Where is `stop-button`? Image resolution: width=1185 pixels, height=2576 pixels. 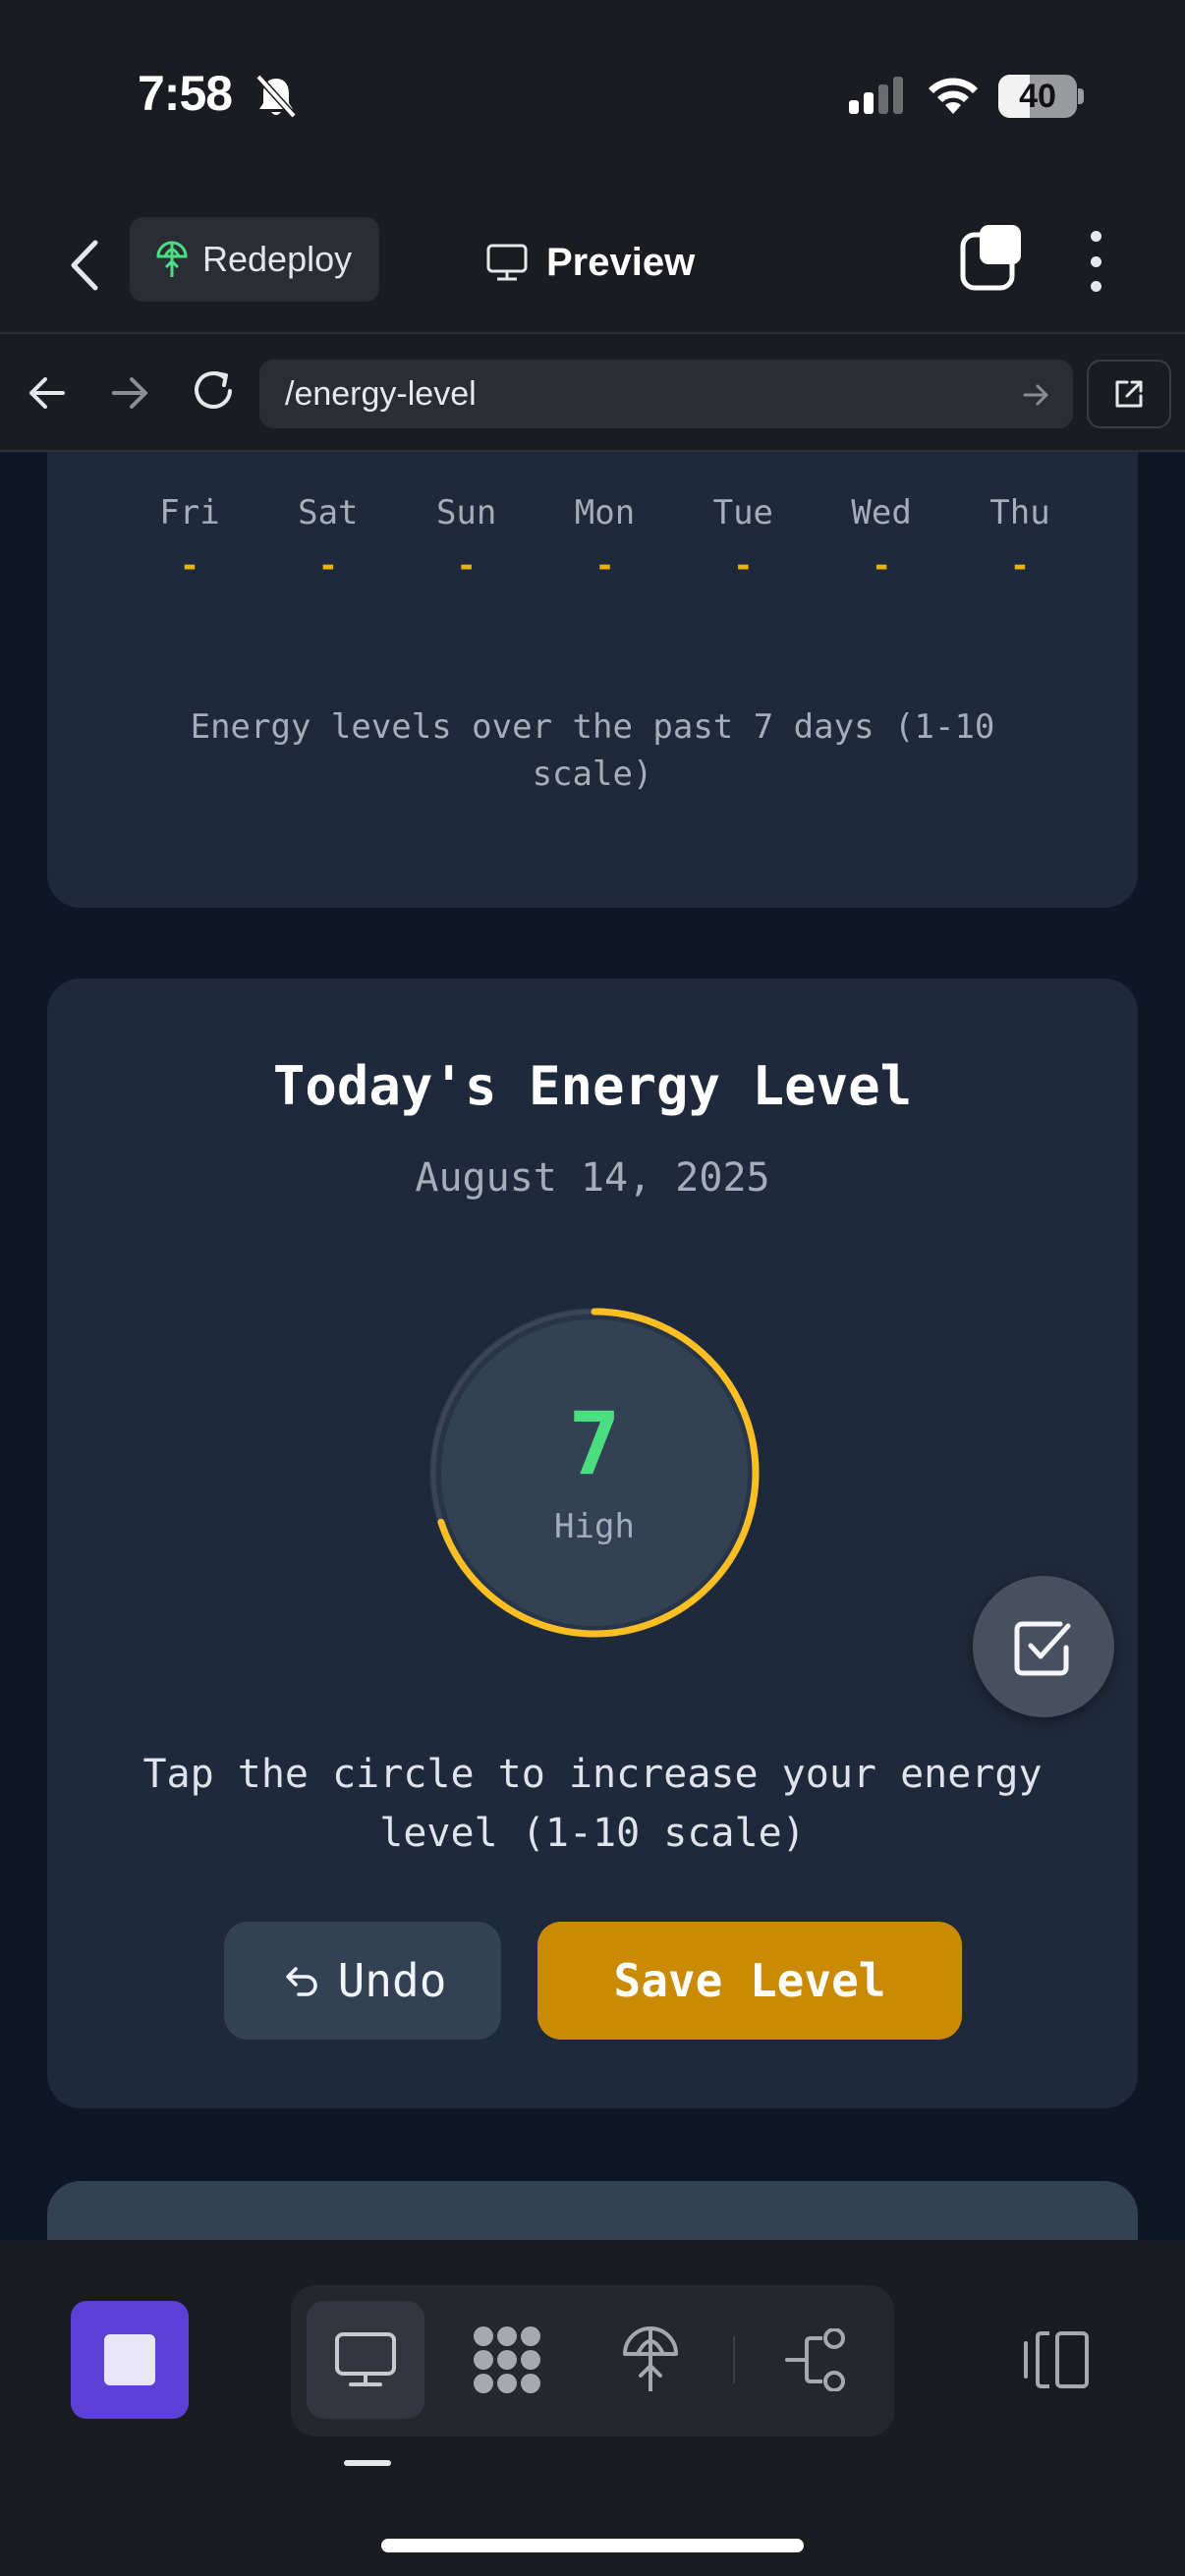 stop-button is located at coordinates (130, 2360).